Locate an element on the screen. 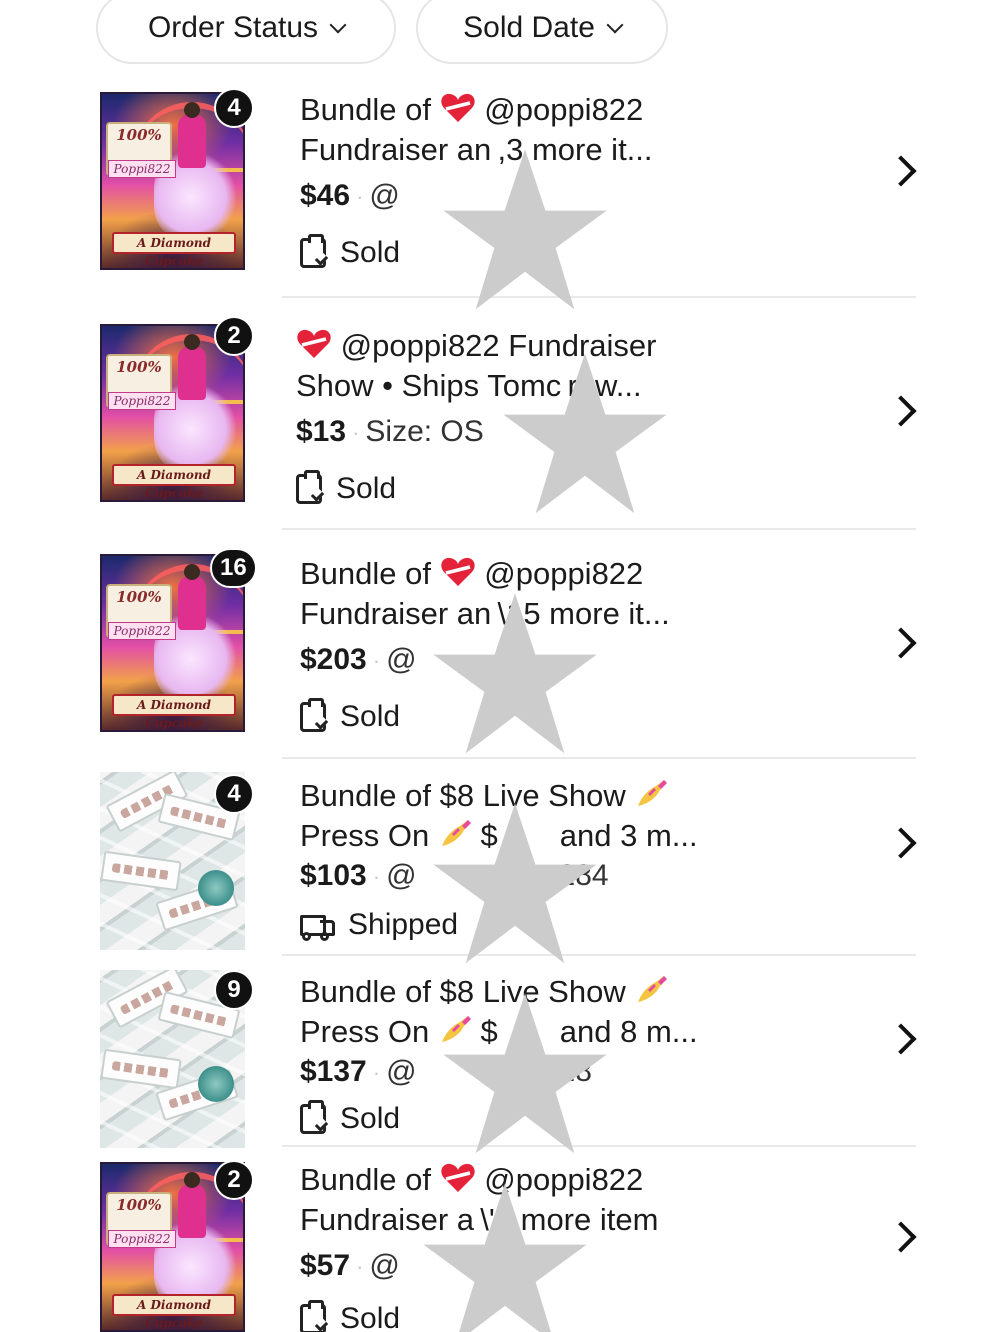 The image size is (1000, 1332). order-status-filter: Order Status is located at coordinates (246, 32).